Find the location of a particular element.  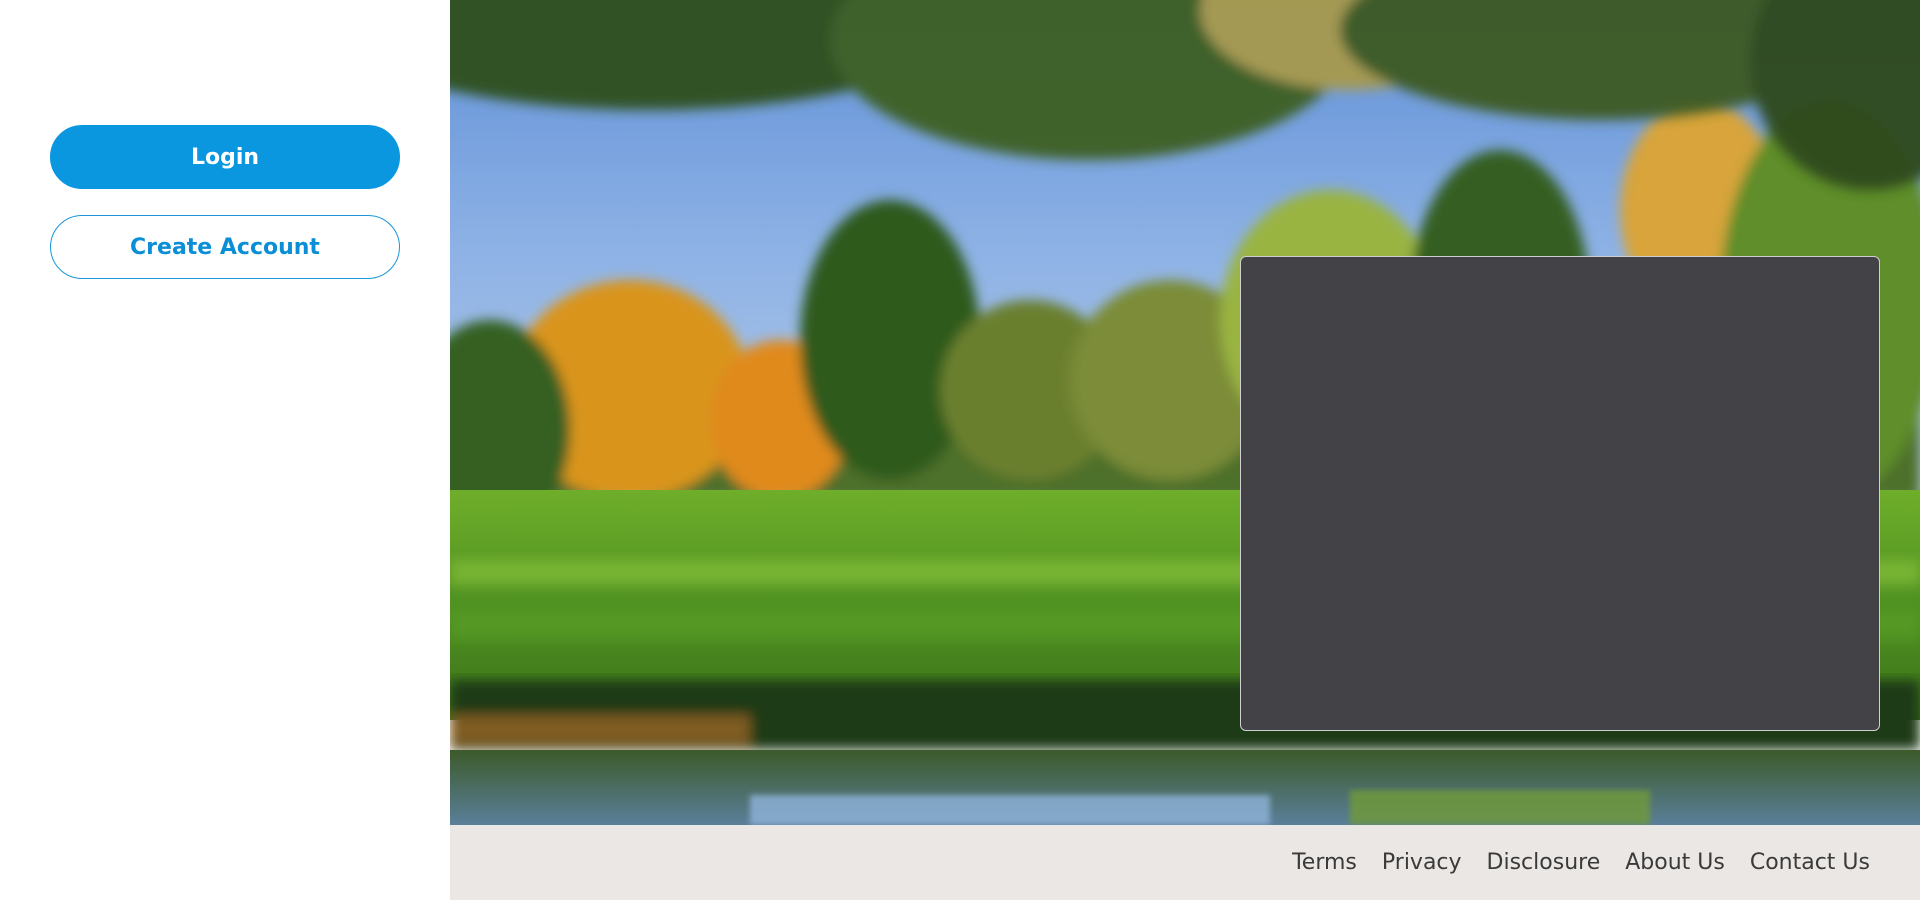

create-account-button: Create Account is located at coordinates (225, 247).